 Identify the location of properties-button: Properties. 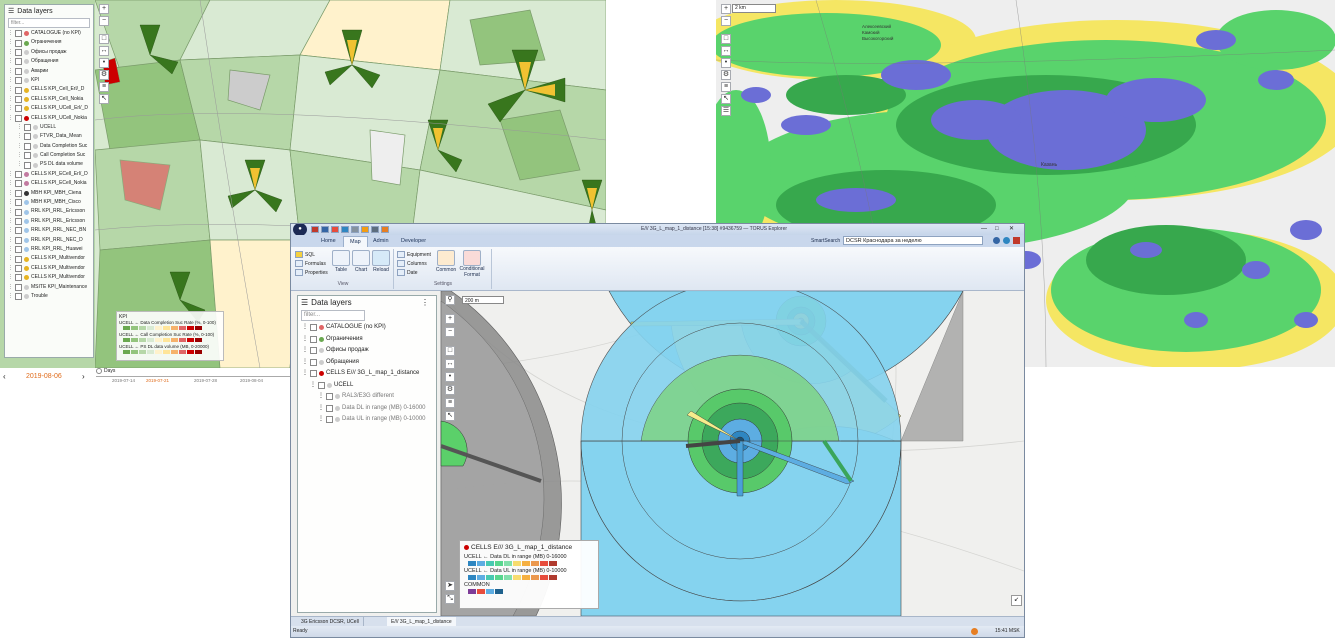
(311, 272).